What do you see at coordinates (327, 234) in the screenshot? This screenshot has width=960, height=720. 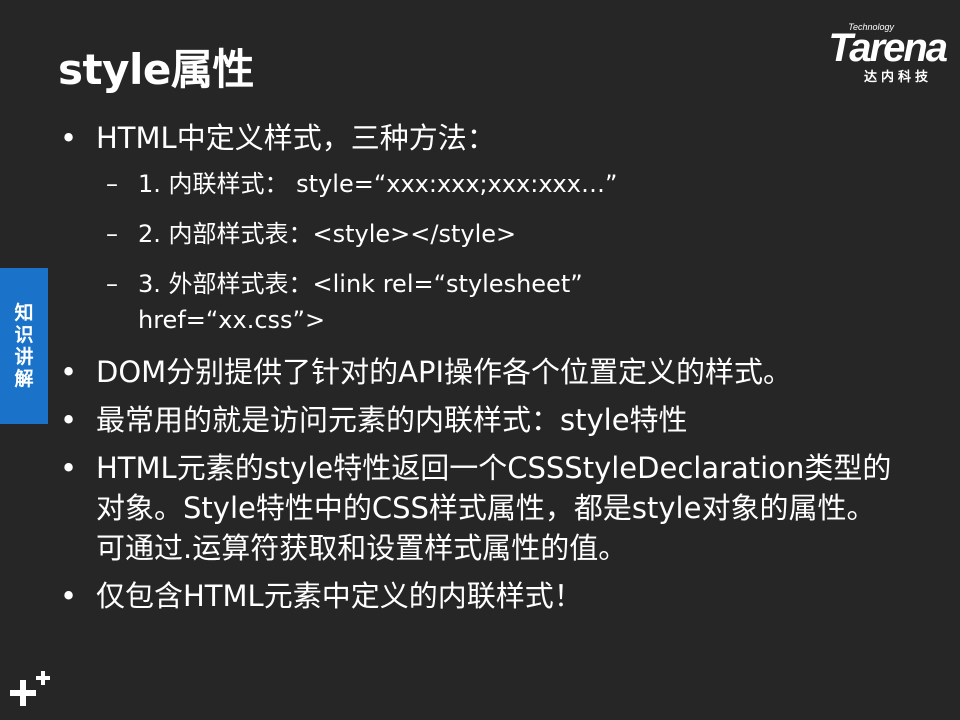 I see `sub-item-text: 2. 内部样式表：<style></style>` at bounding box center [327, 234].